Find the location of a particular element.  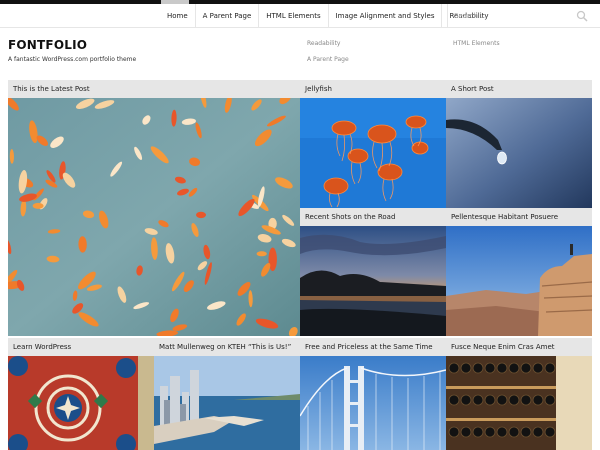

post-thumbnail-canyon is located at coordinates (519, 281).